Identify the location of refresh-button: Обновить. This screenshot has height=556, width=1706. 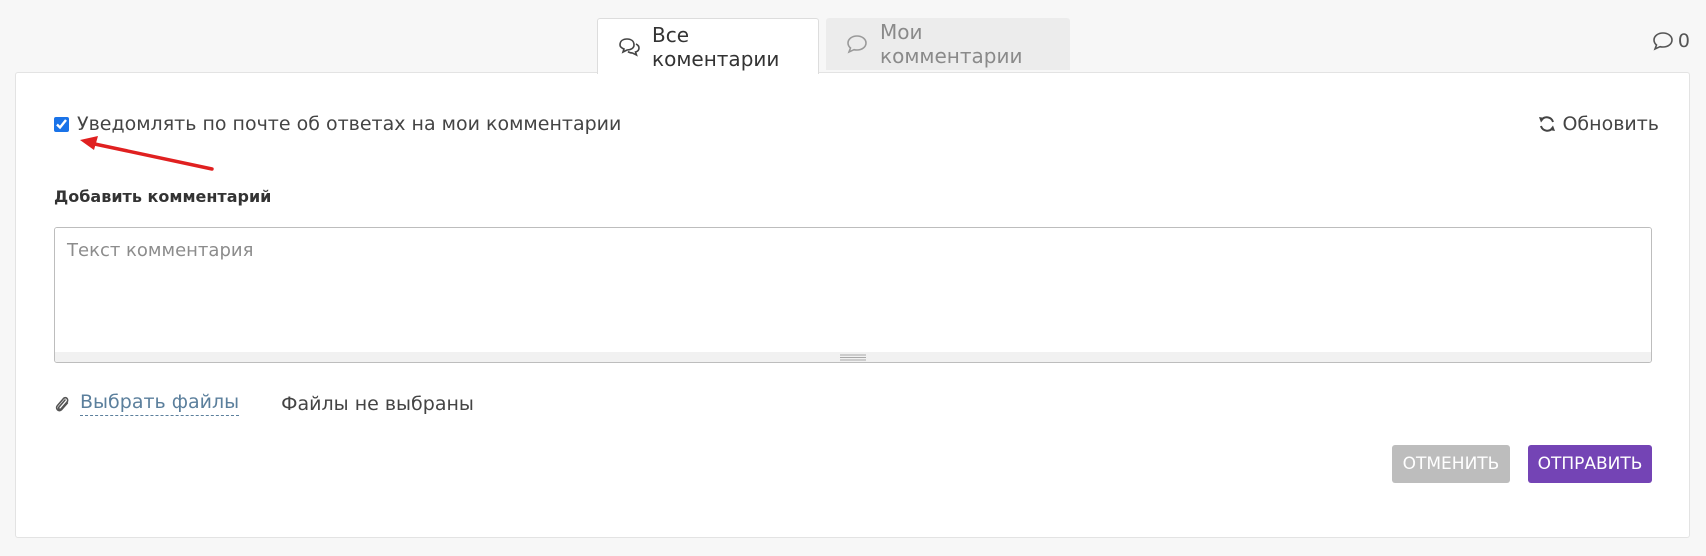
(1598, 124).